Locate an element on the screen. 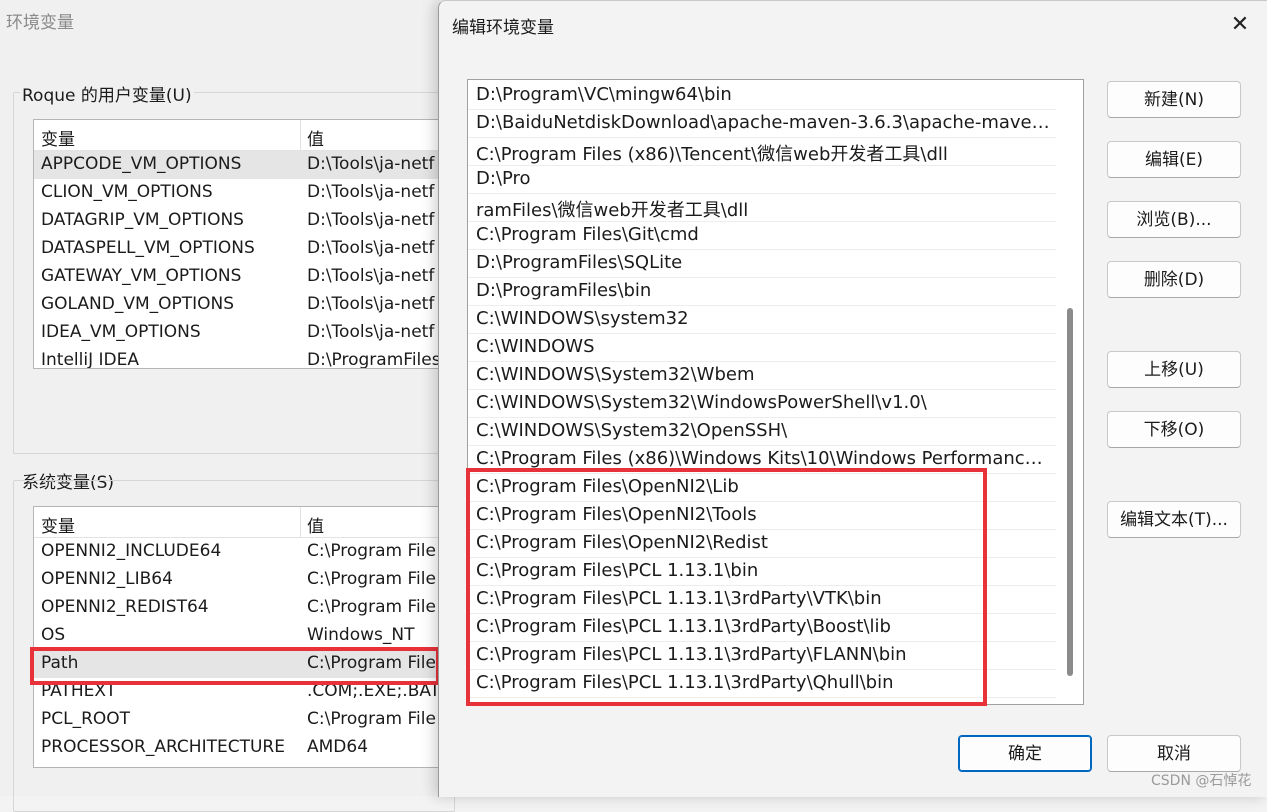  variable-value: D:\ProgramFiles is located at coordinates (374, 359).